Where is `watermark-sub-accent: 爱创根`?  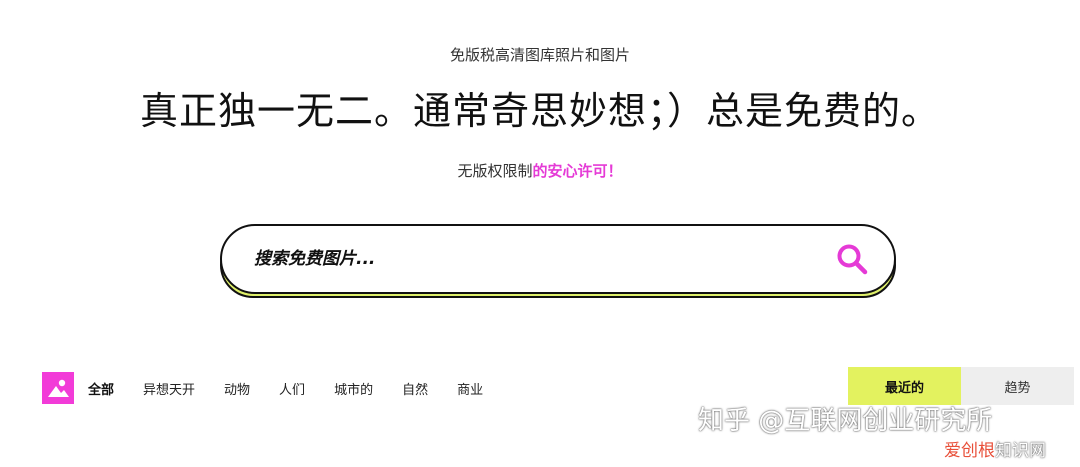
watermark-sub-accent: 爱创根 is located at coordinates (969, 451).